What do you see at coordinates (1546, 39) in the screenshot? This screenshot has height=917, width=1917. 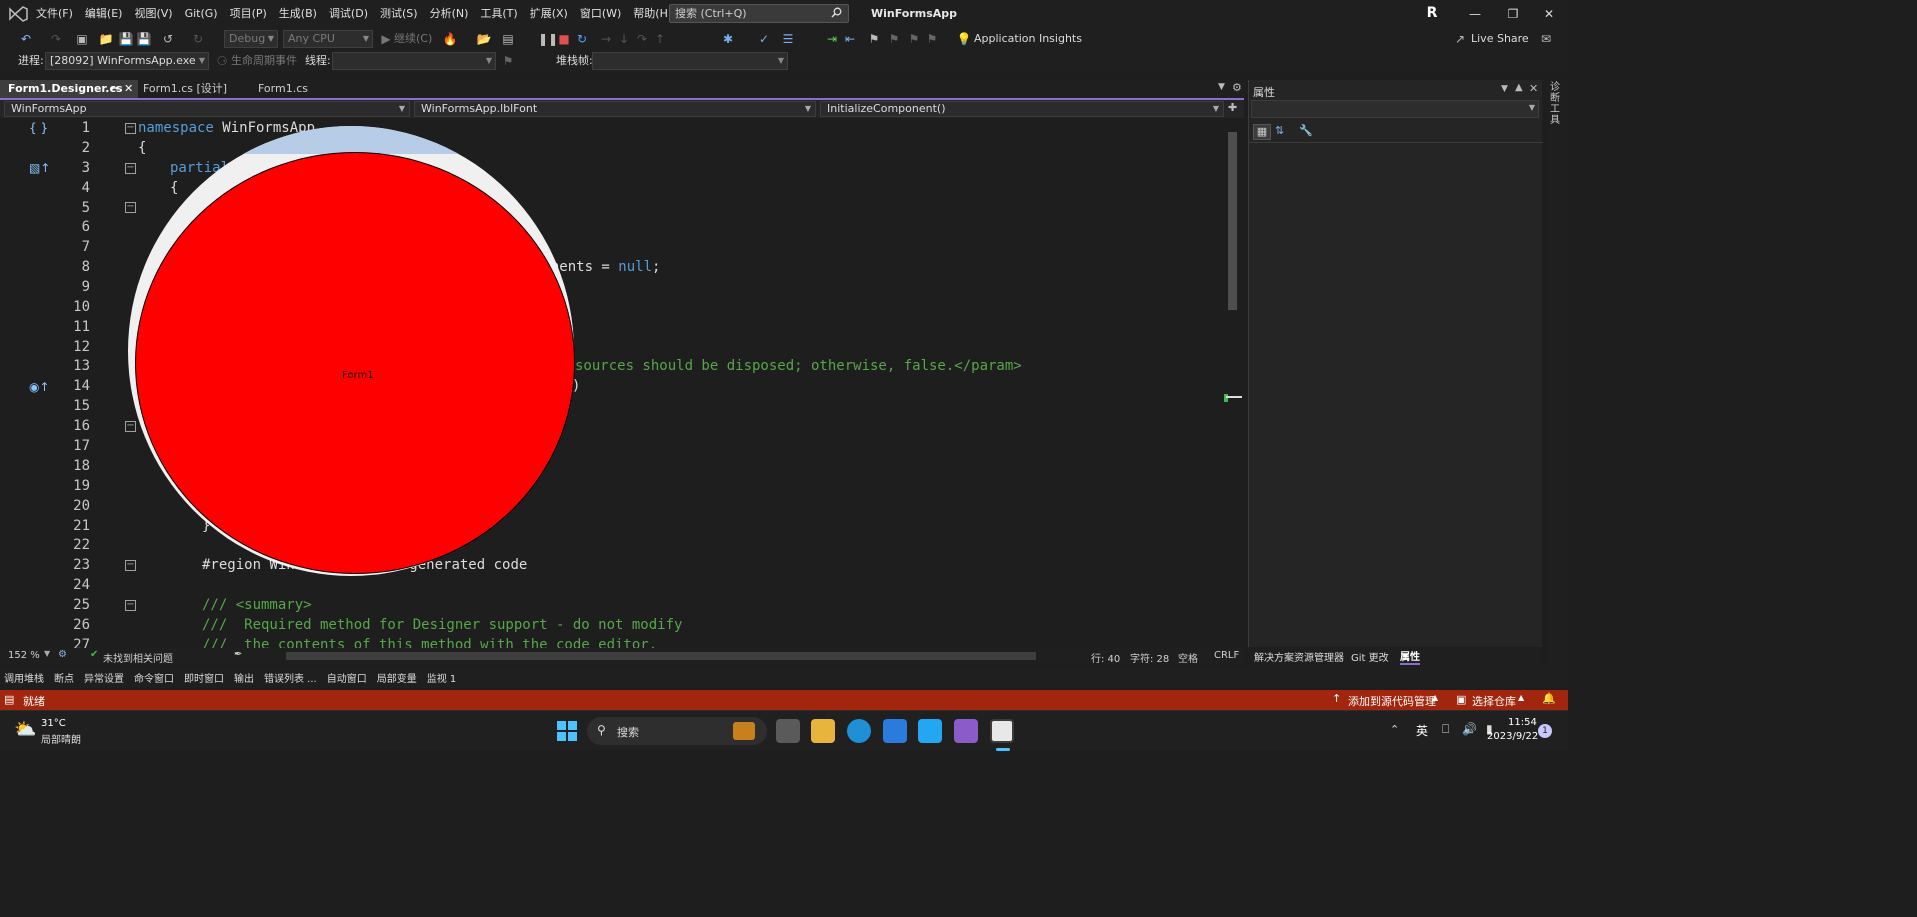 I see `feedback-icon: ✉` at bounding box center [1546, 39].